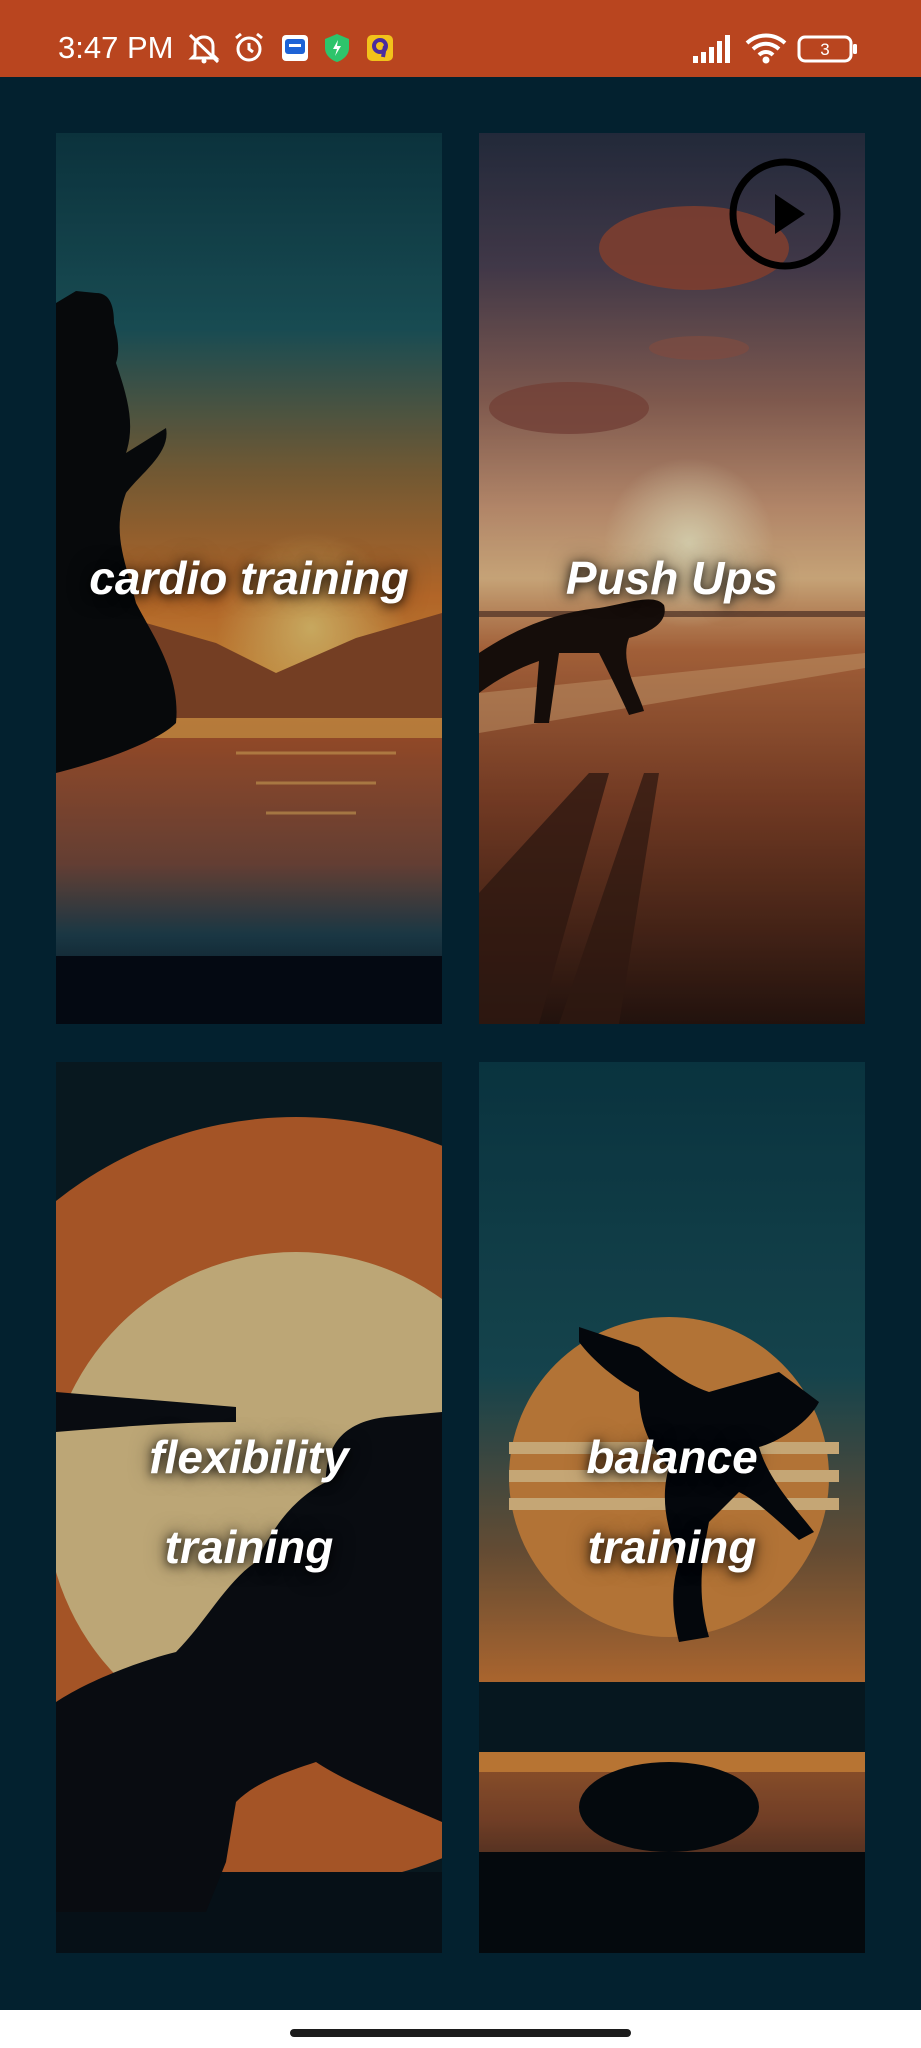 This screenshot has width=921, height=2048. What do you see at coordinates (295, 51) in the screenshot?
I see `messenger-app-icon` at bounding box center [295, 51].